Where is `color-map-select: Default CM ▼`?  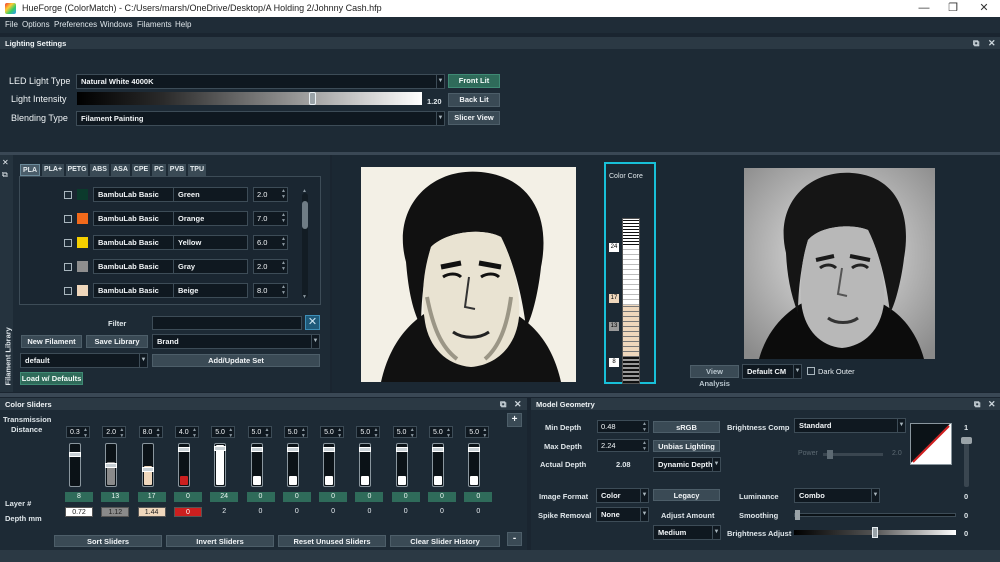
color-map-select: Default CM ▼ is located at coordinates (772, 371).